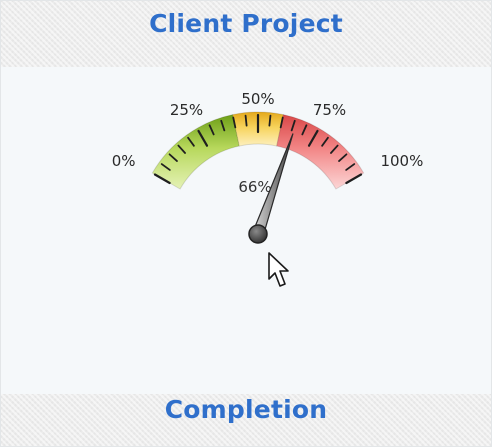 The image size is (492, 447). I want to click on mouse-pointer-icon, so click(278, 269).